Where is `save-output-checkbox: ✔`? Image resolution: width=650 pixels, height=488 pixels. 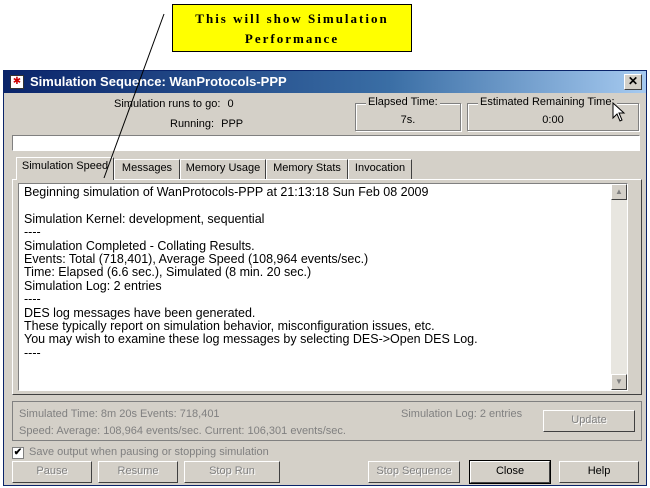
save-output-checkbox: ✔ is located at coordinates (18, 453).